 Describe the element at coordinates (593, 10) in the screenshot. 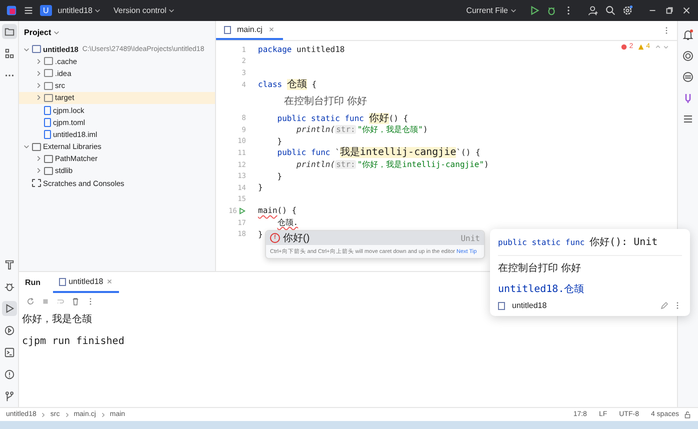

I see `add-user-icon` at that location.